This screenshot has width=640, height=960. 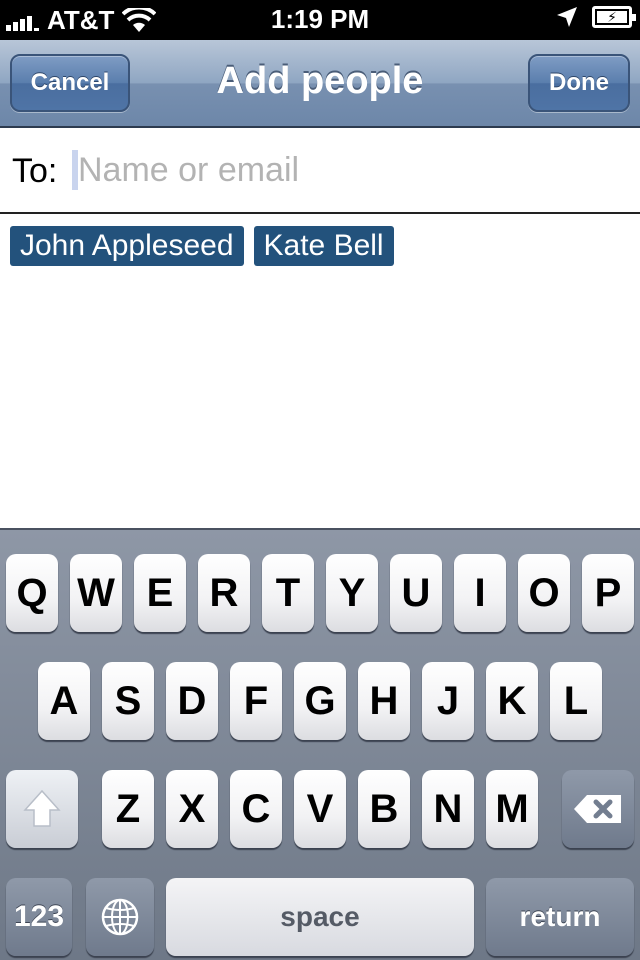 I want to click on recipient-input, so click(x=348, y=170).